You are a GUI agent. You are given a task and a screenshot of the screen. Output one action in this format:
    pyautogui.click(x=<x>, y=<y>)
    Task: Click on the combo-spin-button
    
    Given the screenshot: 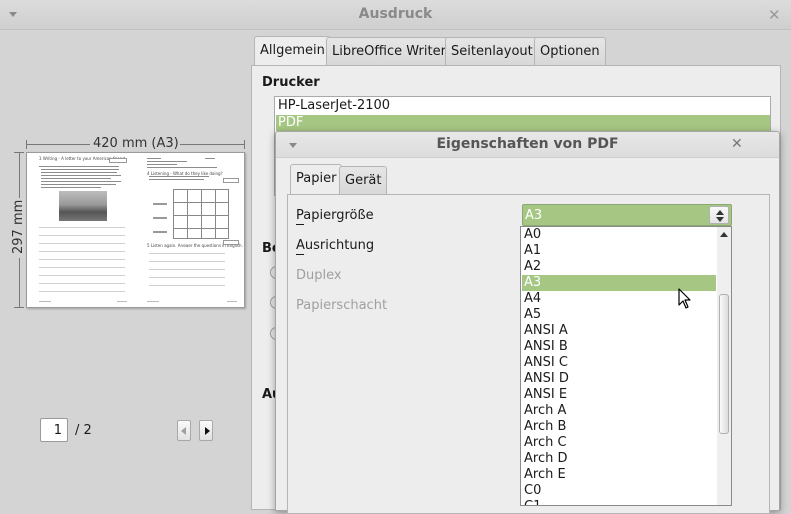 What is the action you would take?
    pyautogui.click(x=719, y=215)
    